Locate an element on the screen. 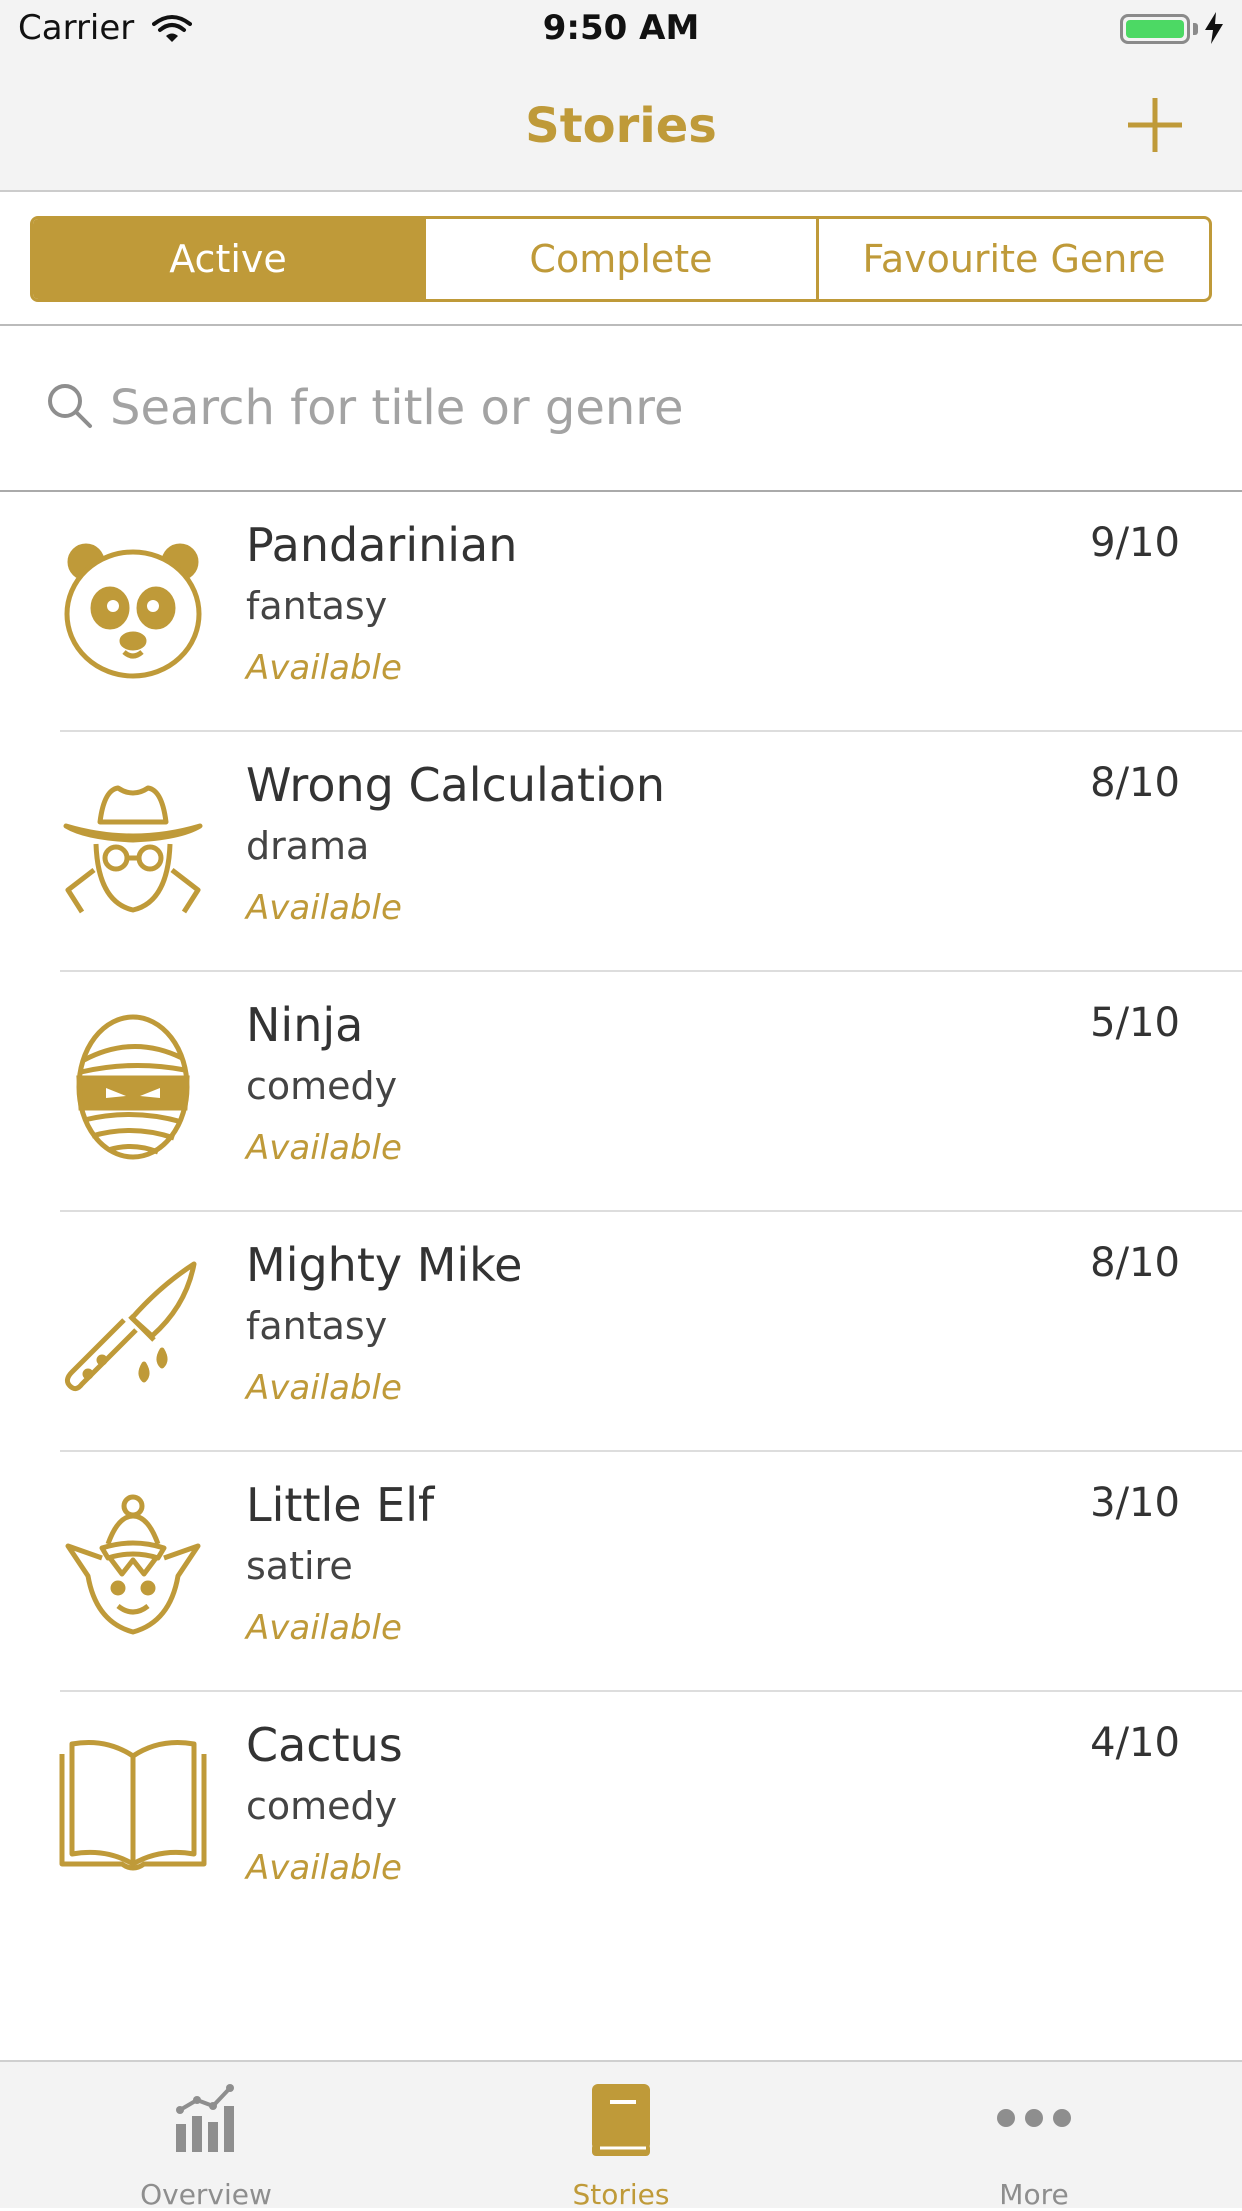 This screenshot has width=1242, height=2211. add-story-button is located at coordinates (1155, 125).